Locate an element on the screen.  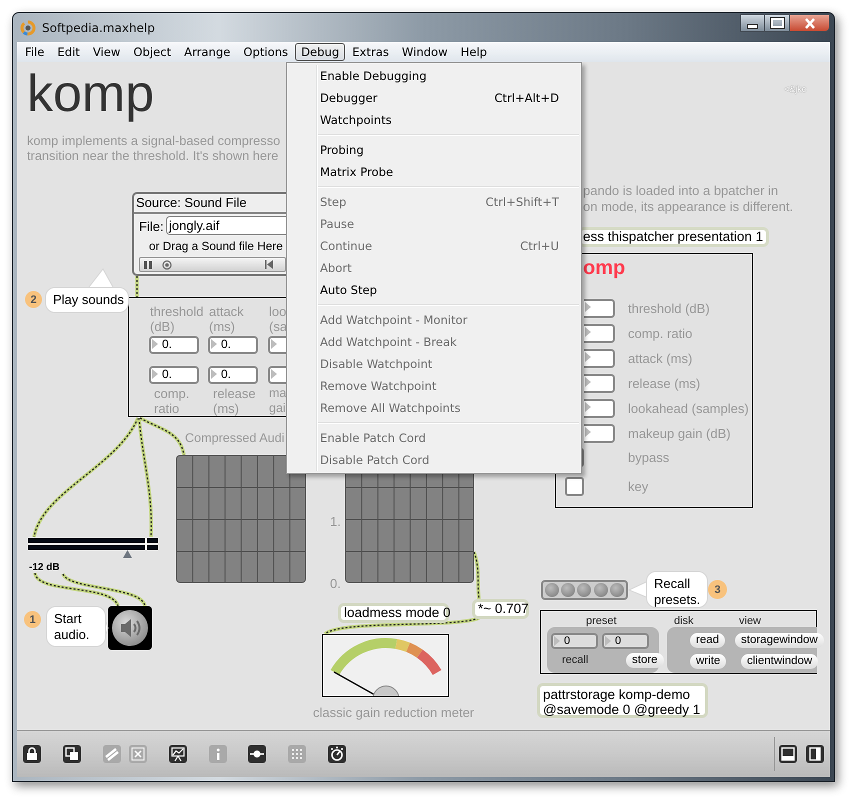
side-panel-icon is located at coordinates (815, 754).